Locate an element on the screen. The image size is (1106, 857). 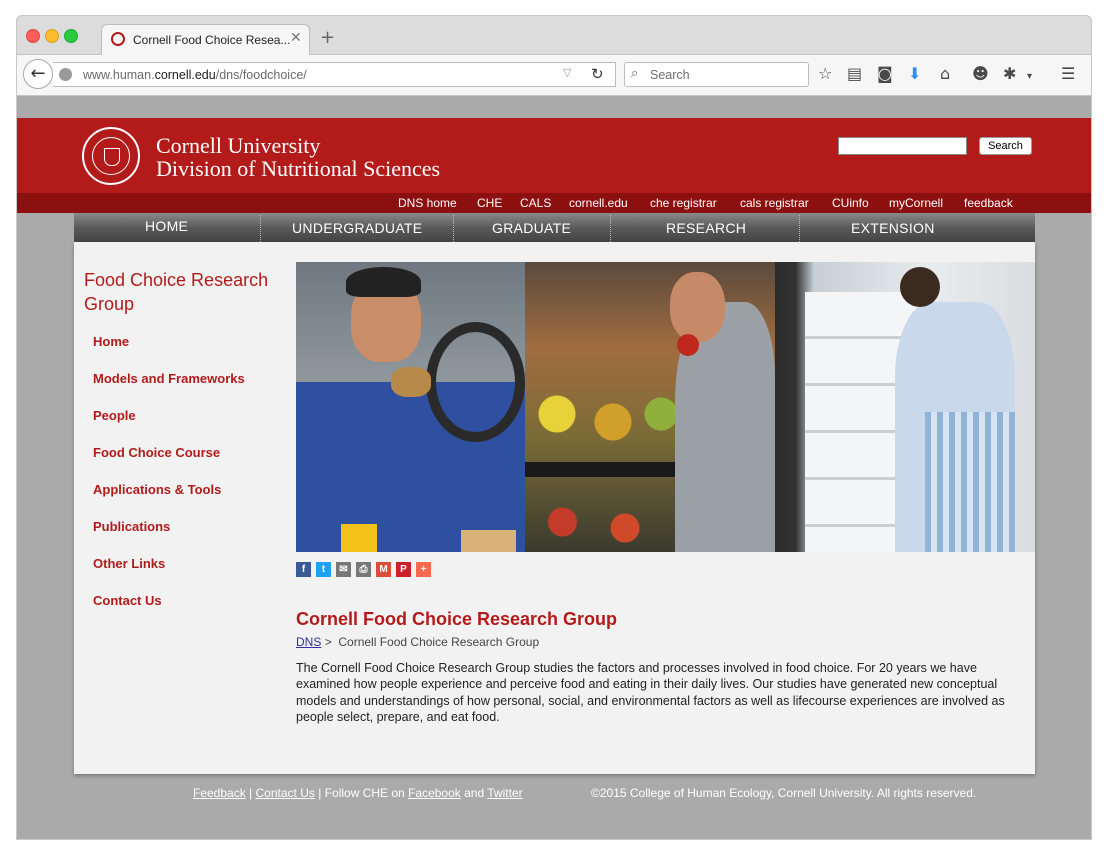
photo-man-eating-in-car is located at coordinates (410, 407).